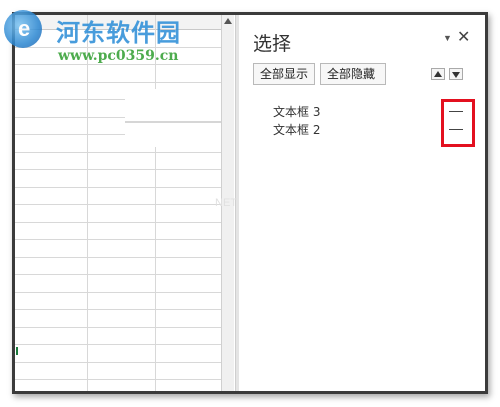 This screenshot has height=407, width=500. Describe the element at coordinates (353, 74) in the screenshot. I see `hide-all-button: 全部隐藏` at that location.